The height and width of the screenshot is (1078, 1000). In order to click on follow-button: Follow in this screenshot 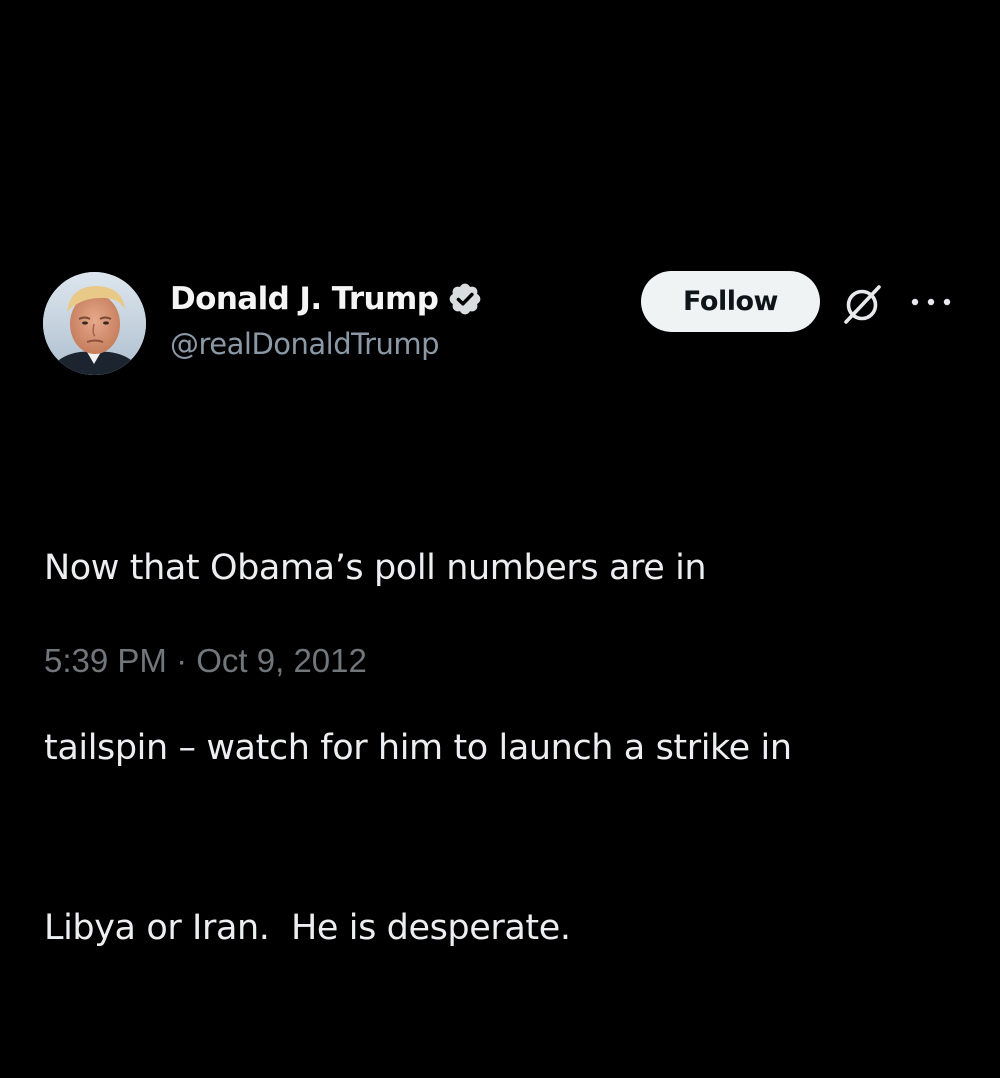, I will do `click(730, 301)`.